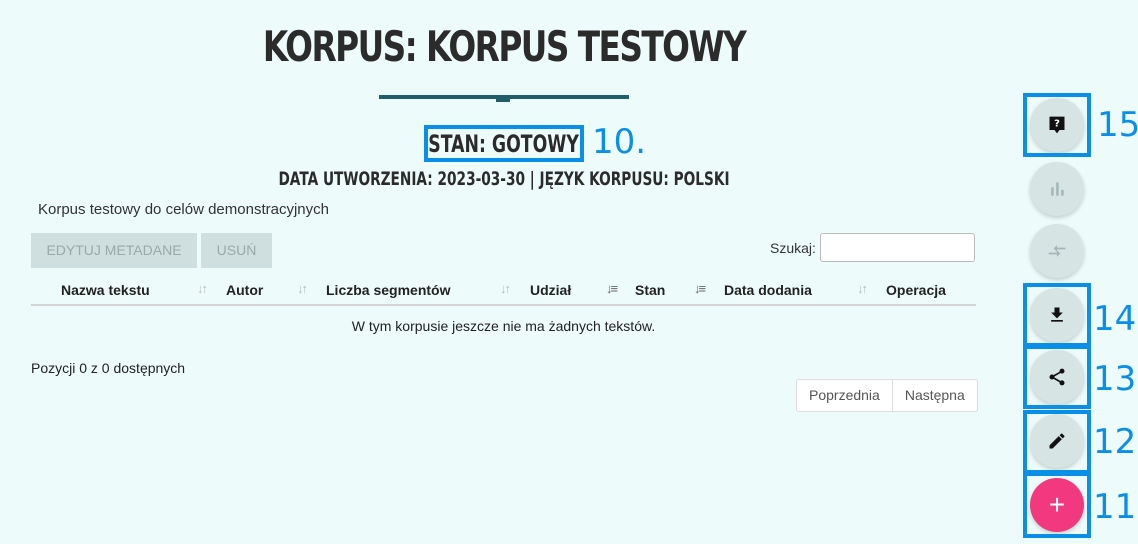  What do you see at coordinates (1115, 442) in the screenshot?
I see `annotation-12: 12` at bounding box center [1115, 442].